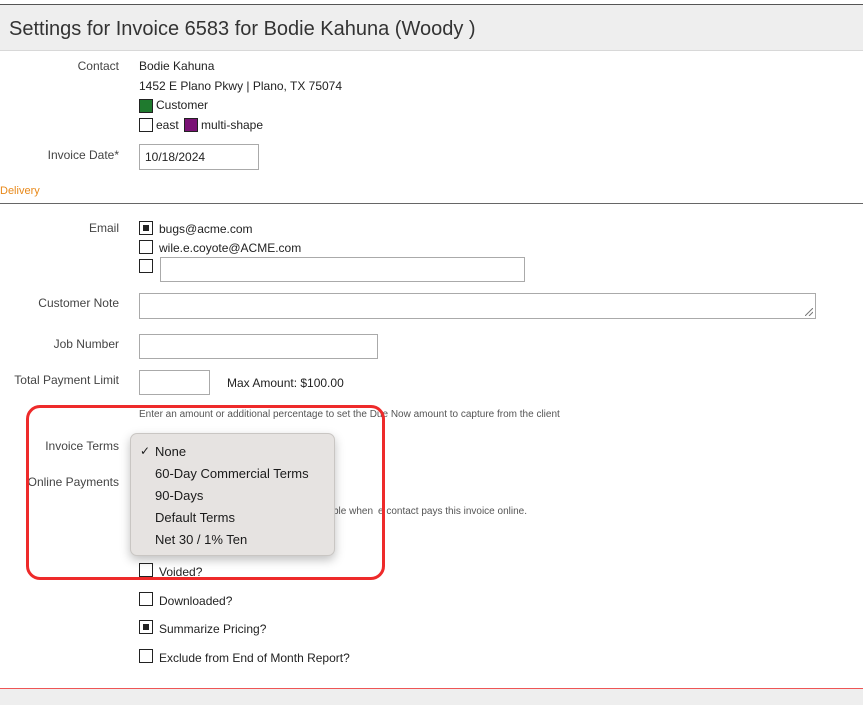  Describe the element at coordinates (145, 451) in the screenshot. I see `checkmark-icon: ✓` at that location.